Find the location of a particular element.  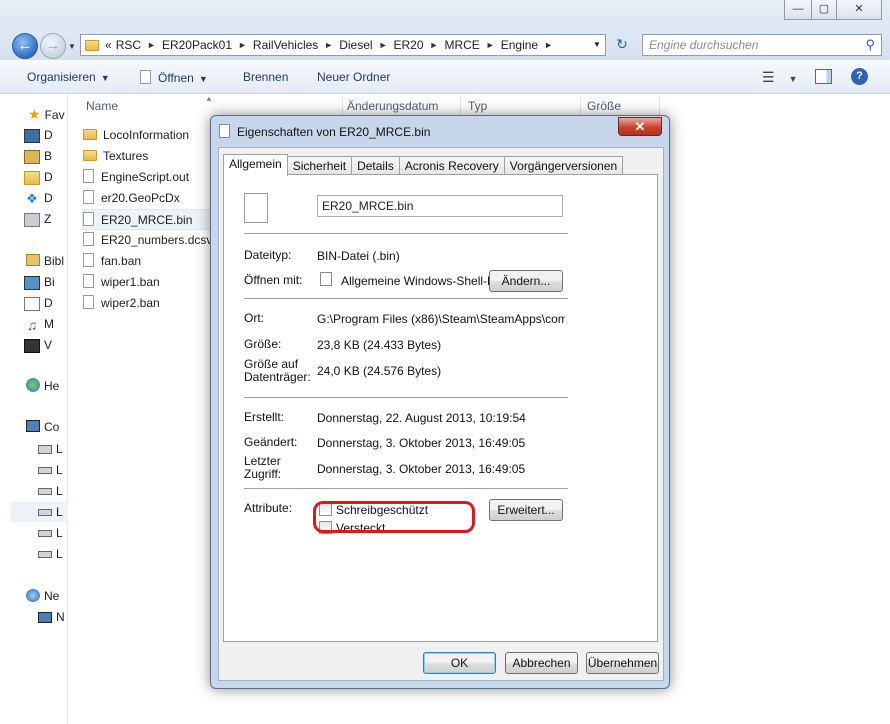

view-options-icon: ☰ ▼ is located at coordinates (779, 77).